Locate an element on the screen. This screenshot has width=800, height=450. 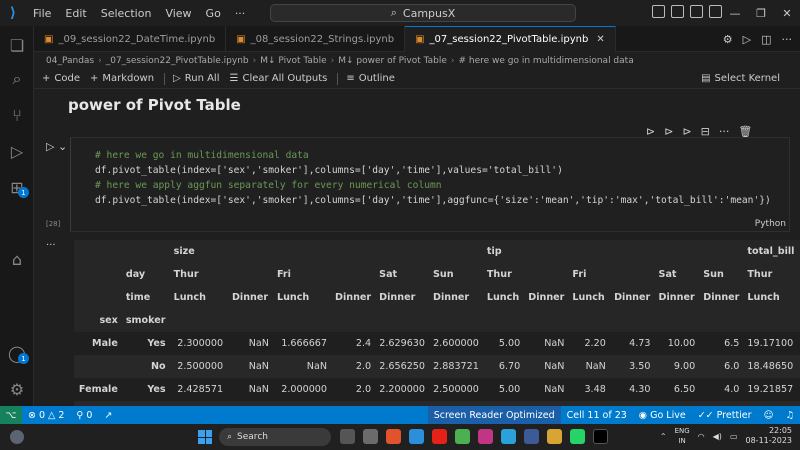
remote-indicator-icon: ⌥ is located at coordinates (11, 415).